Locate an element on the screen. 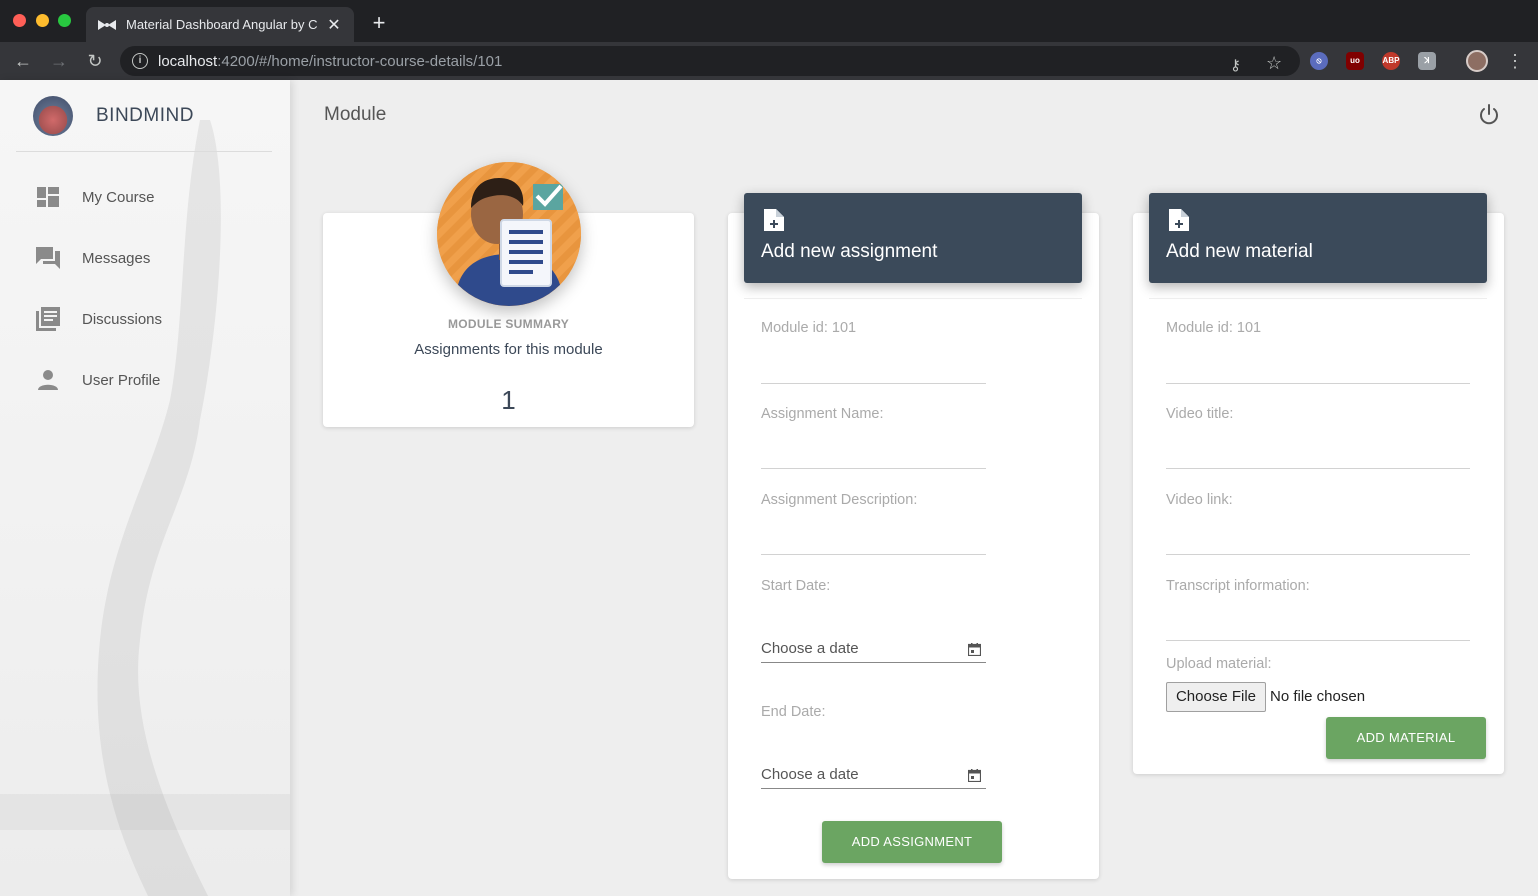  bookmark-star-icon: ☆ is located at coordinates (1274, 63).